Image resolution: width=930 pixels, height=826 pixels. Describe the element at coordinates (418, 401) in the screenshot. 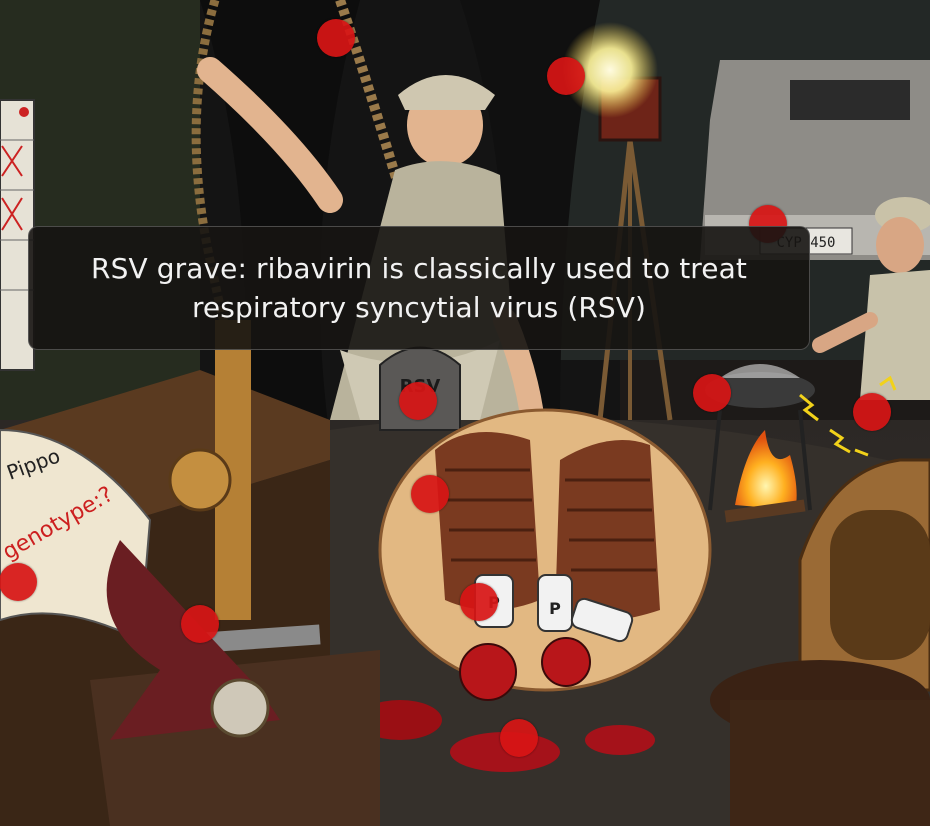

I see `hotspot-tombstone` at that location.